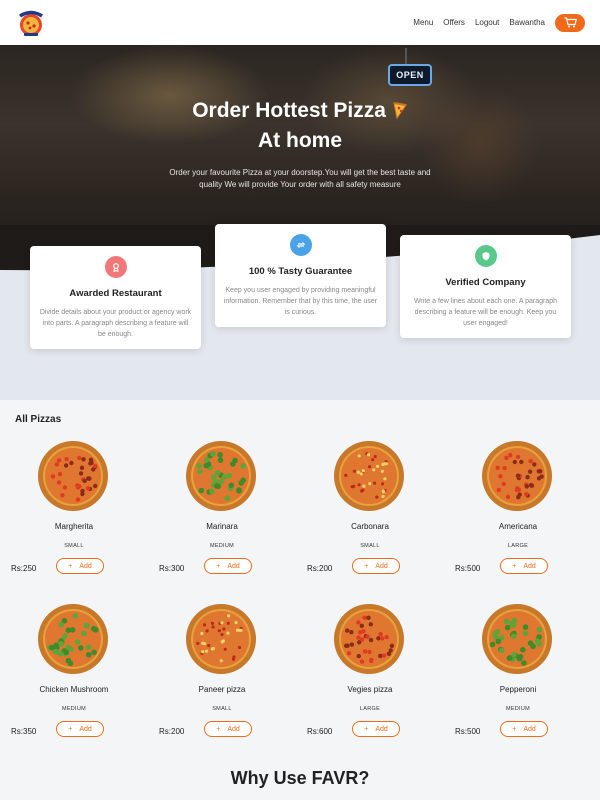 Image resolution: width=600 pixels, height=800 pixels. What do you see at coordinates (300, 126) in the screenshot?
I see `hero-title: Order Hottest Pizza At home` at bounding box center [300, 126].